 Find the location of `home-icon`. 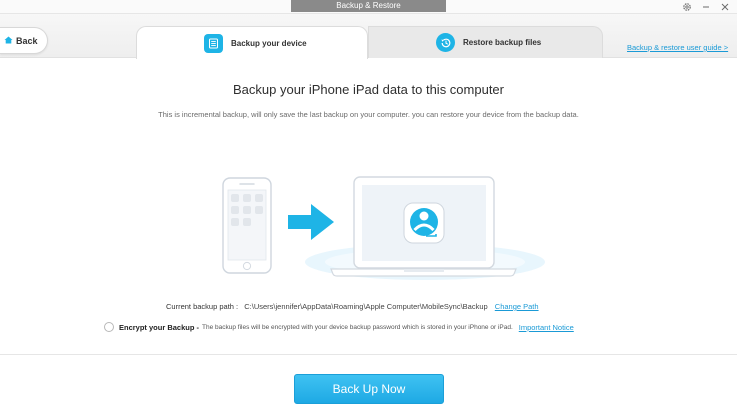

home-icon is located at coordinates (8, 41).